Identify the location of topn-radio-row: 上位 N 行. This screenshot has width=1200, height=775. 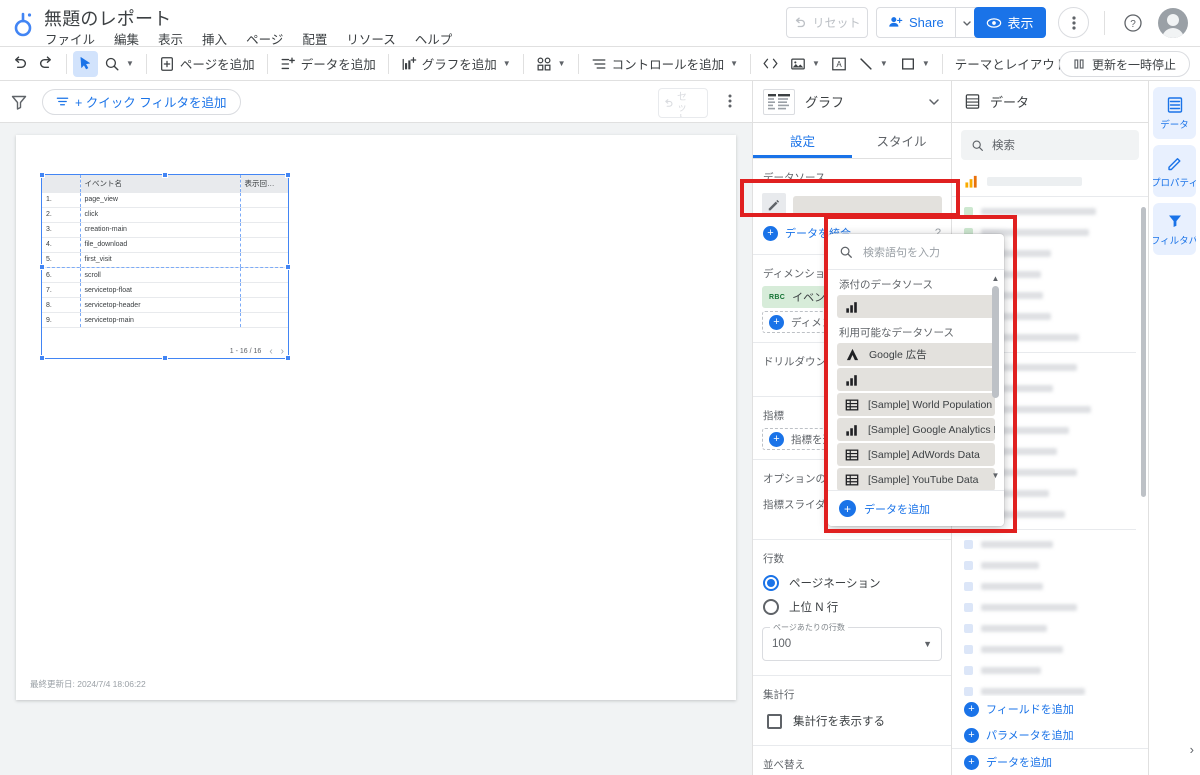
(852, 607).